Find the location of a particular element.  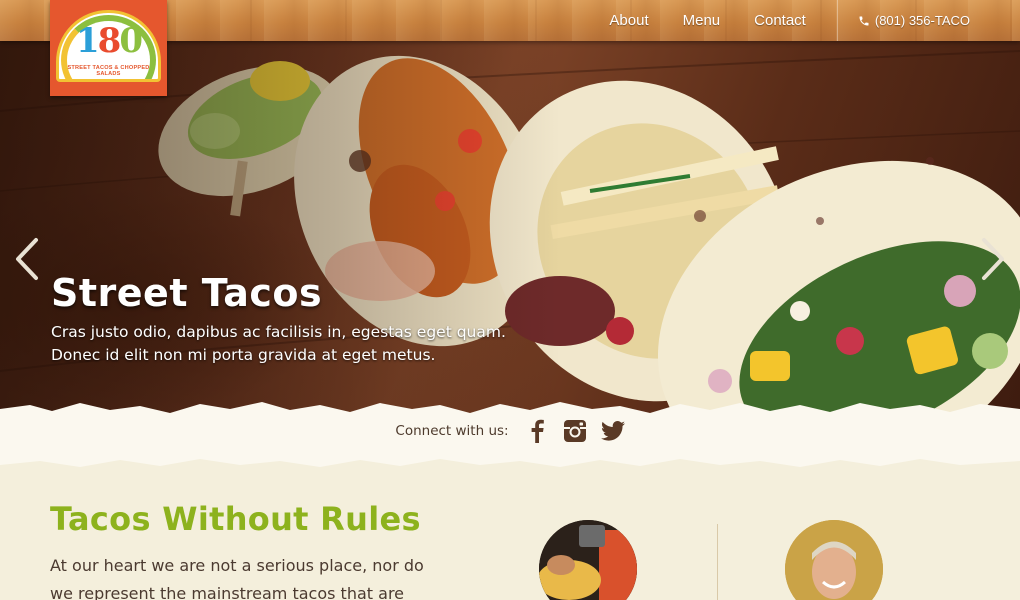

twitter-icon is located at coordinates (612, 431).